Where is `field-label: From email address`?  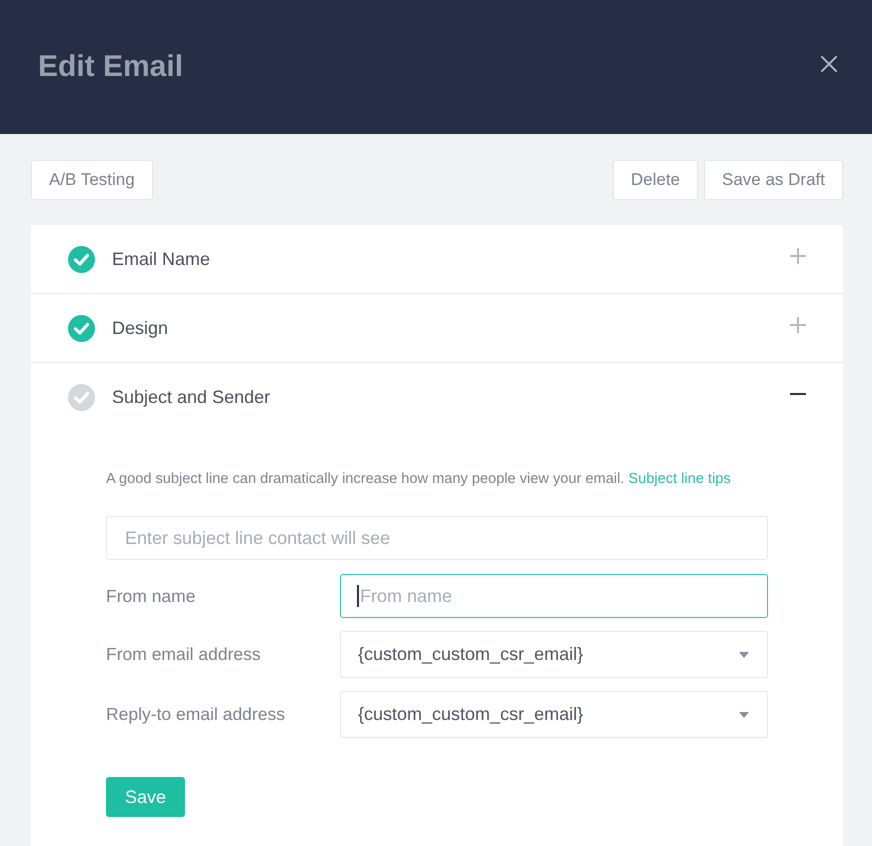
field-label: From email address is located at coordinates (183, 654).